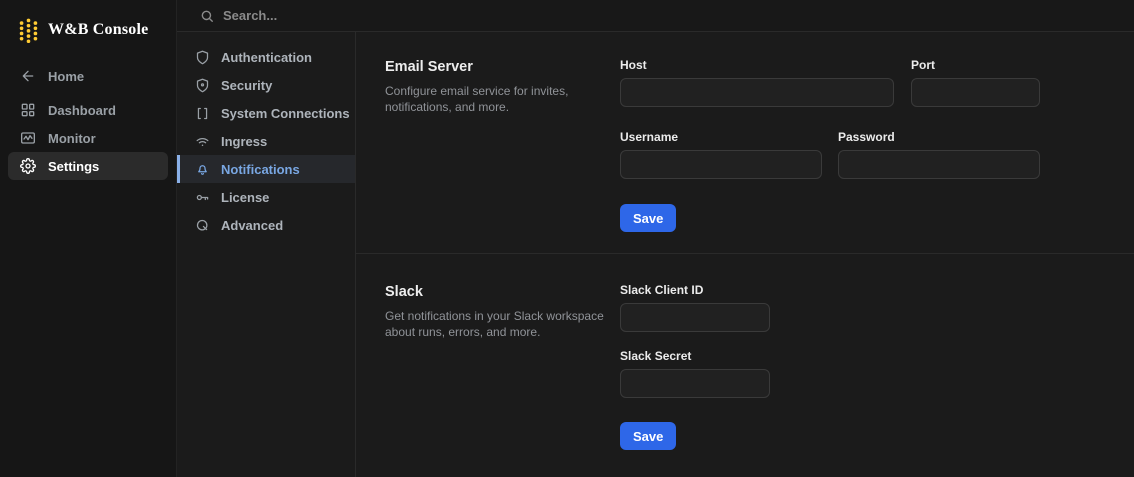 The height and width of the screenshot is (477, 1134). I want to click on shield-check-icon, so click(202, 85).